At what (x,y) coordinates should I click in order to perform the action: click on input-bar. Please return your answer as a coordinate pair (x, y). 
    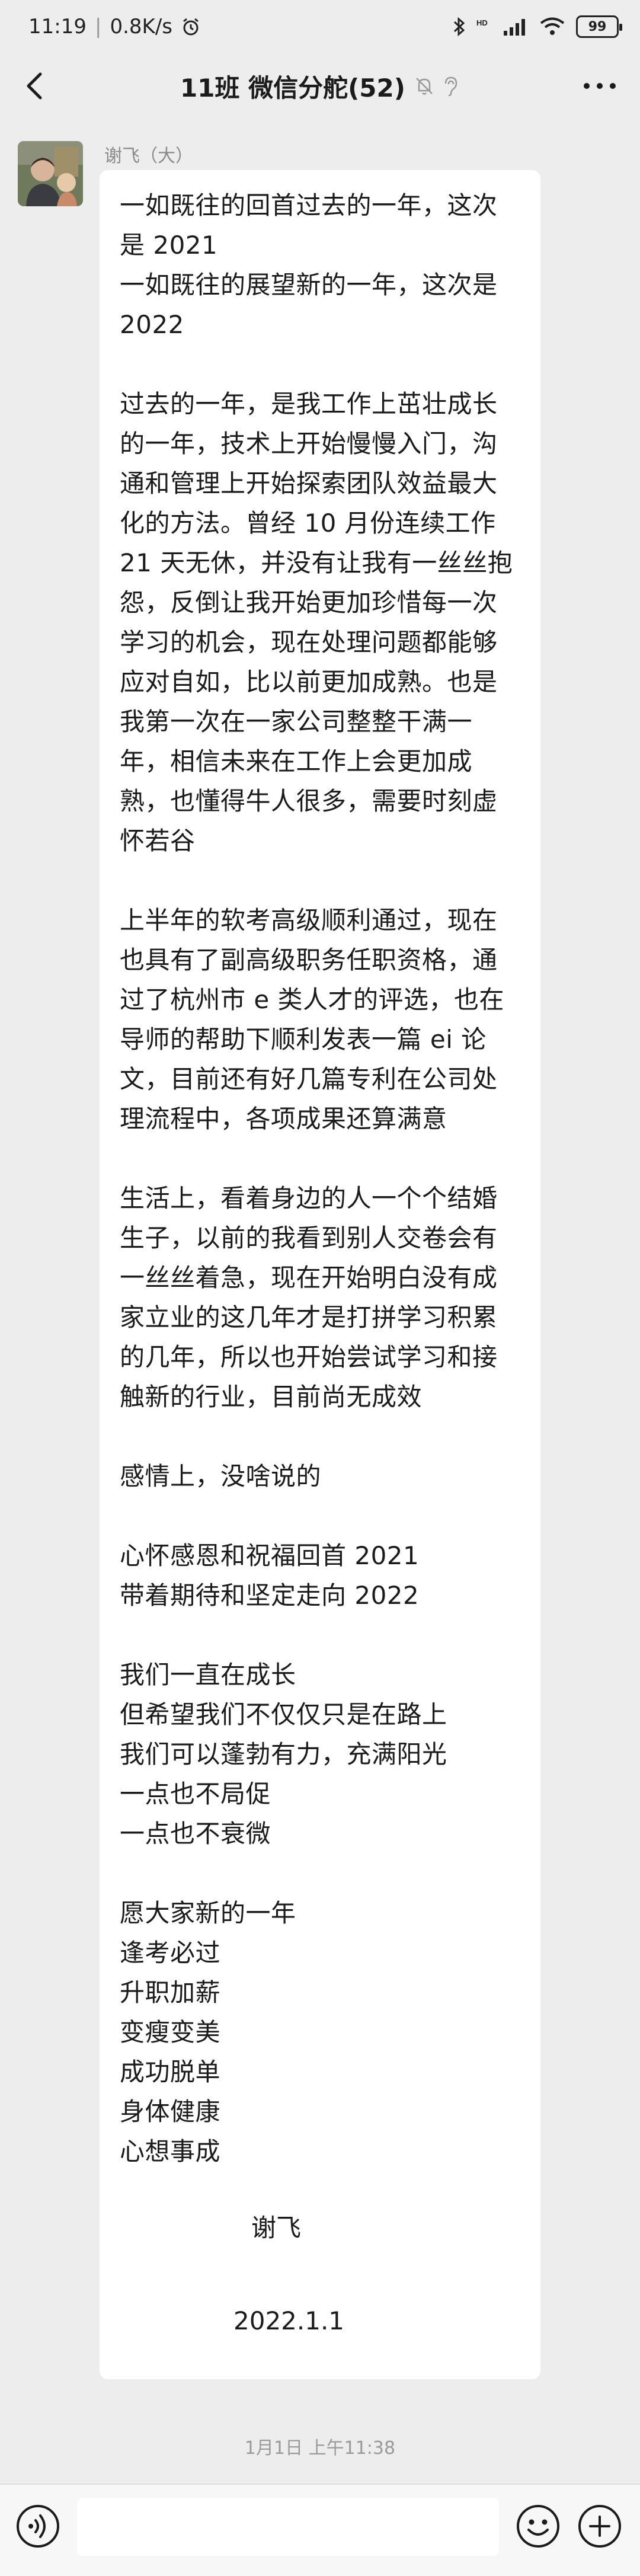
    Looking at the image, I should click on (320, 2530).